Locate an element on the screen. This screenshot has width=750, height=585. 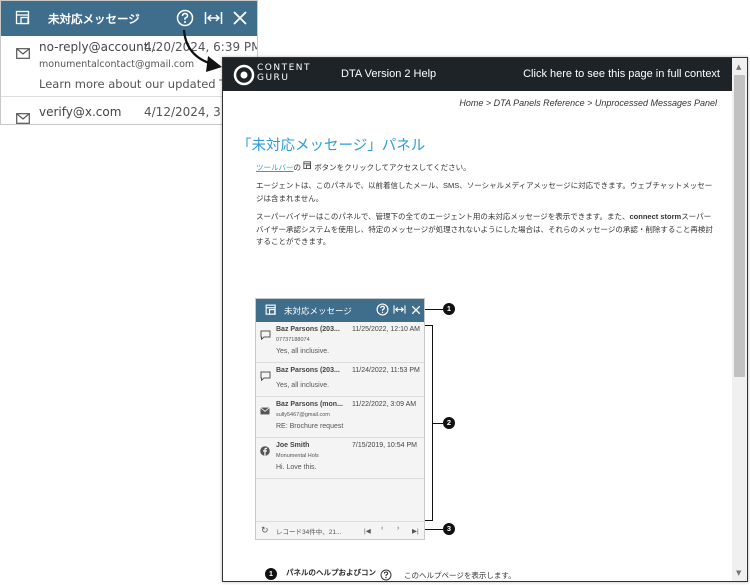
message-sender: verify@x.com is located at coordinates (80, 112).